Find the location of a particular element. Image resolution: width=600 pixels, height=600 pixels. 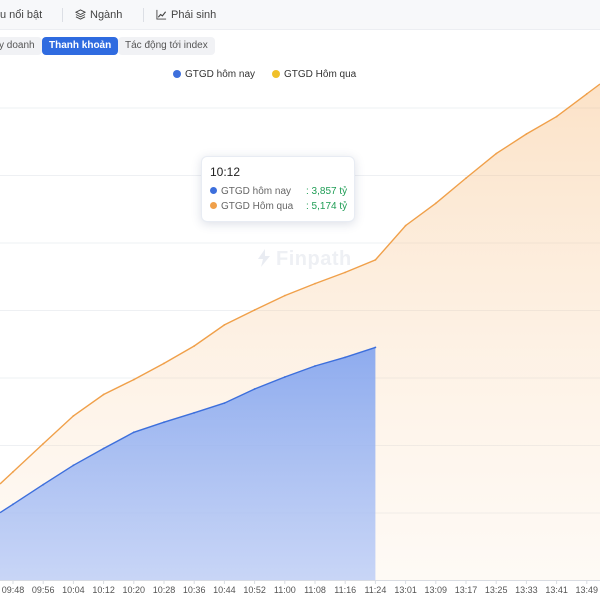

tooltip-row-yesterday: GTGD Hôm qua : 5,174 tỷ is located at coordinates (279, 207).